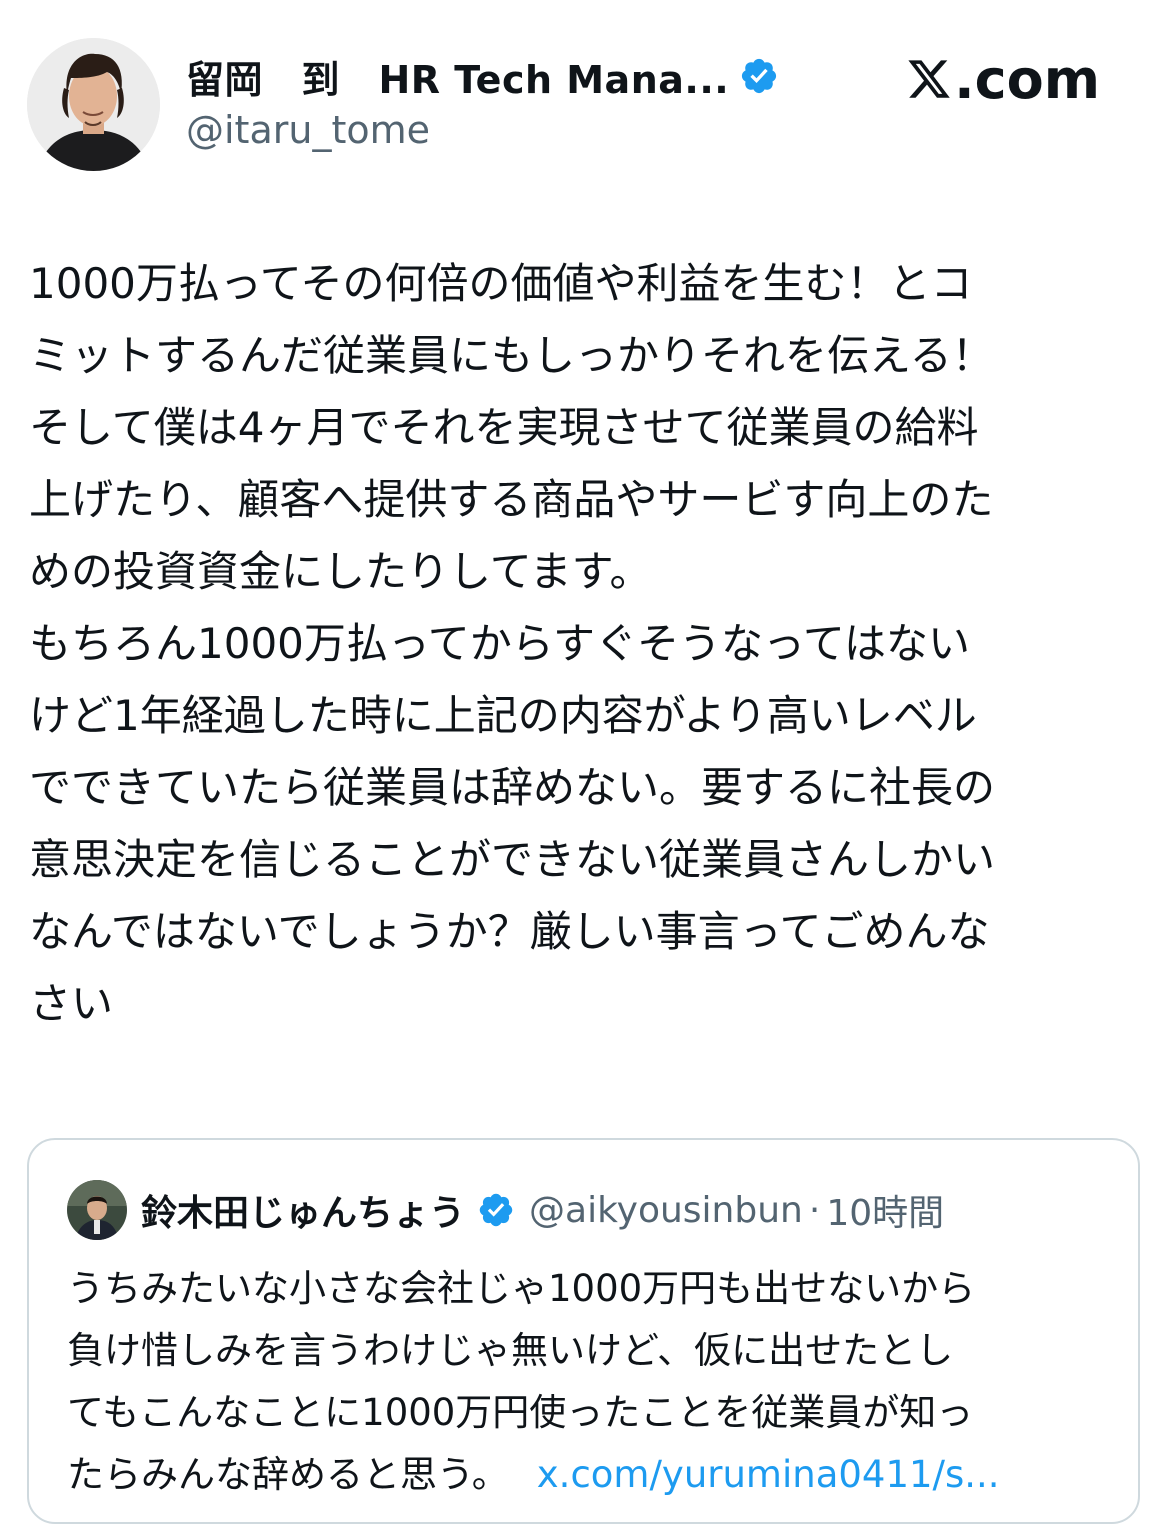 Image resolution: width=1170 pixels, height=1527 pixels. Describe the element at coordinates (510, 1350) in the screenshot. I see `quoted-line: 負け惜しみを言うわけじゃ無いけど、仮に出せたとし` at that location.